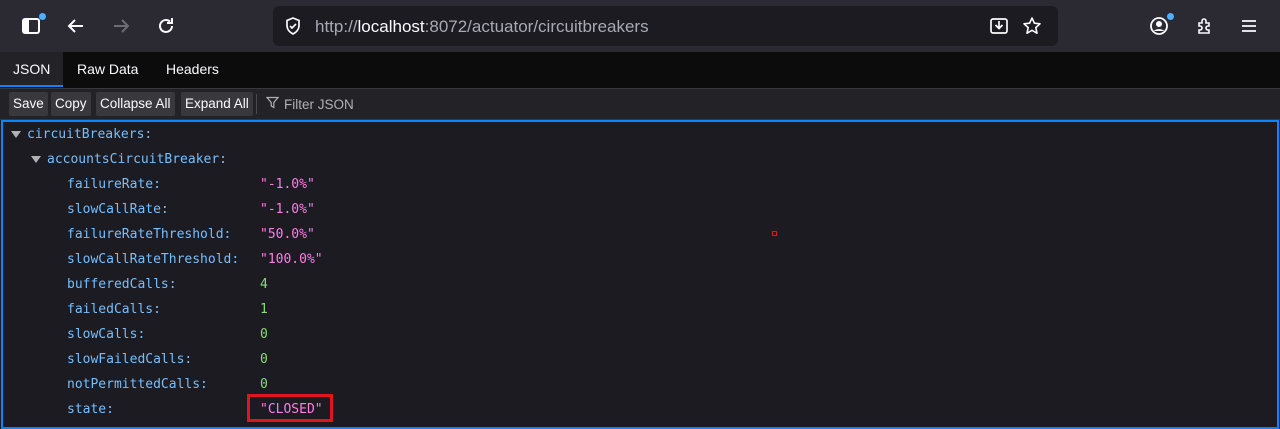  Describe the element at coordinates (106, 334) in the screenshot. I see `json-key: slowCalls:` at that location.